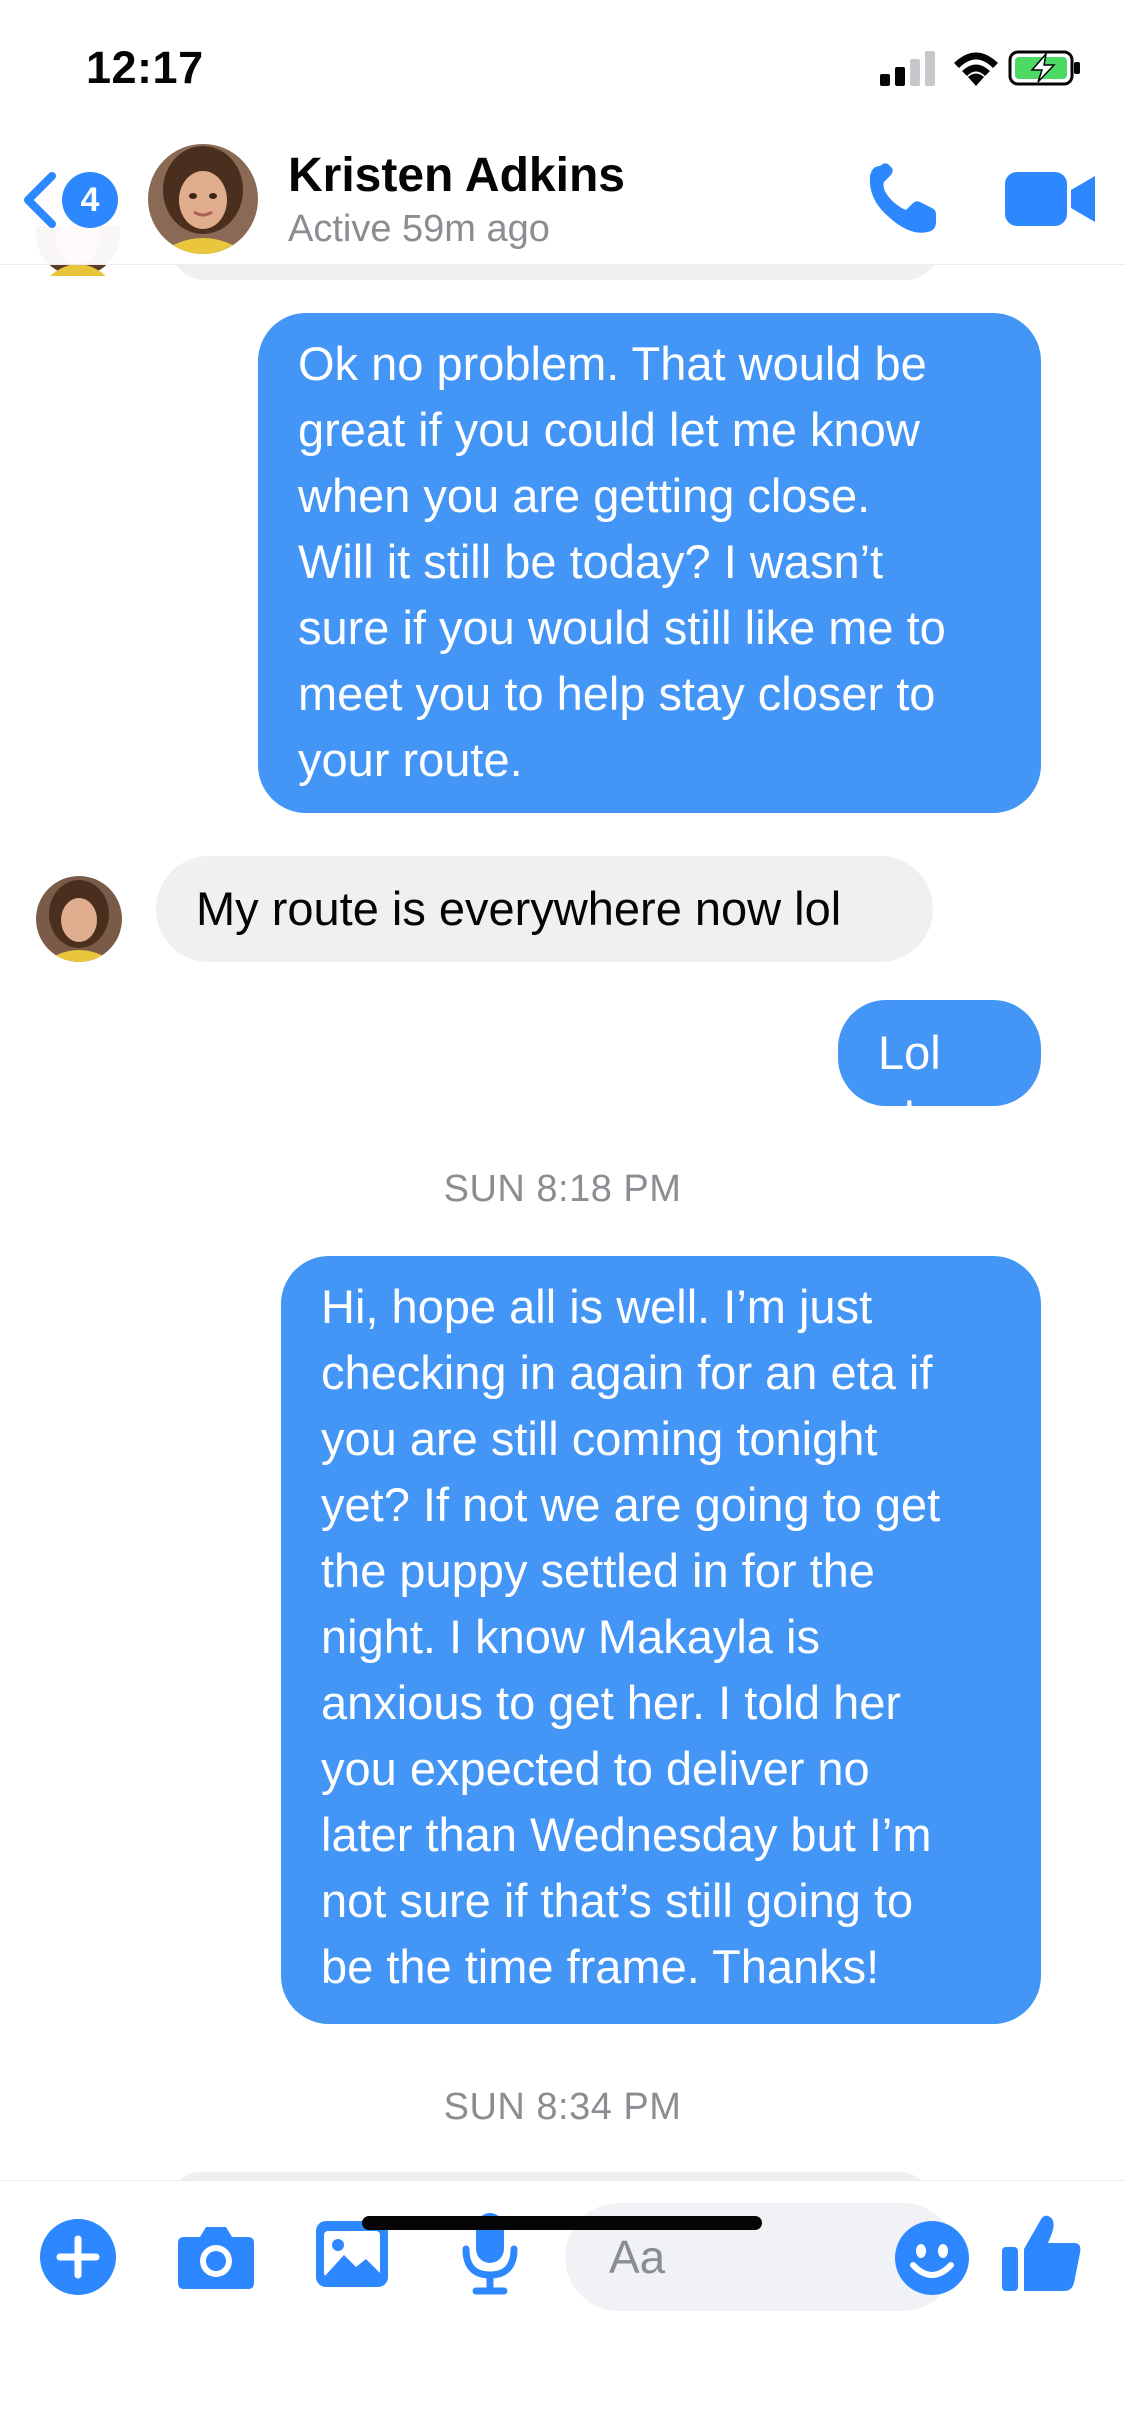  What do you see at coordinates (562, 2223) in the screenshot?
I see `home-indicator` at bounding box center [562, 2223].